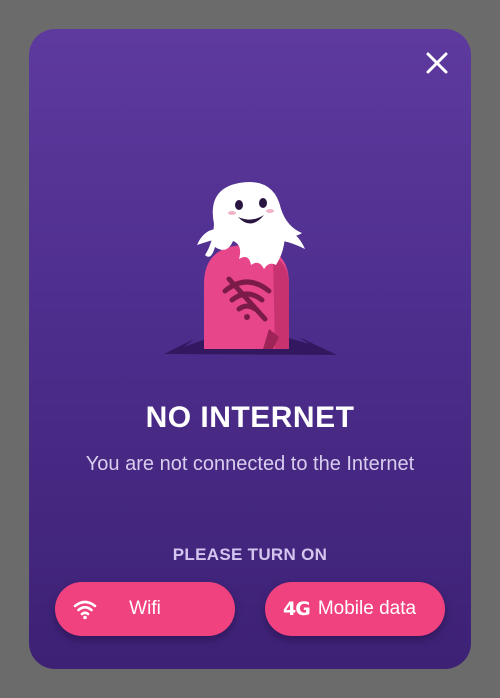 The image size is (500, 698). What do you see at coordinates (85, 609) in the screenshot?
I see `wifi-icon` at bounding box center [85, 609].